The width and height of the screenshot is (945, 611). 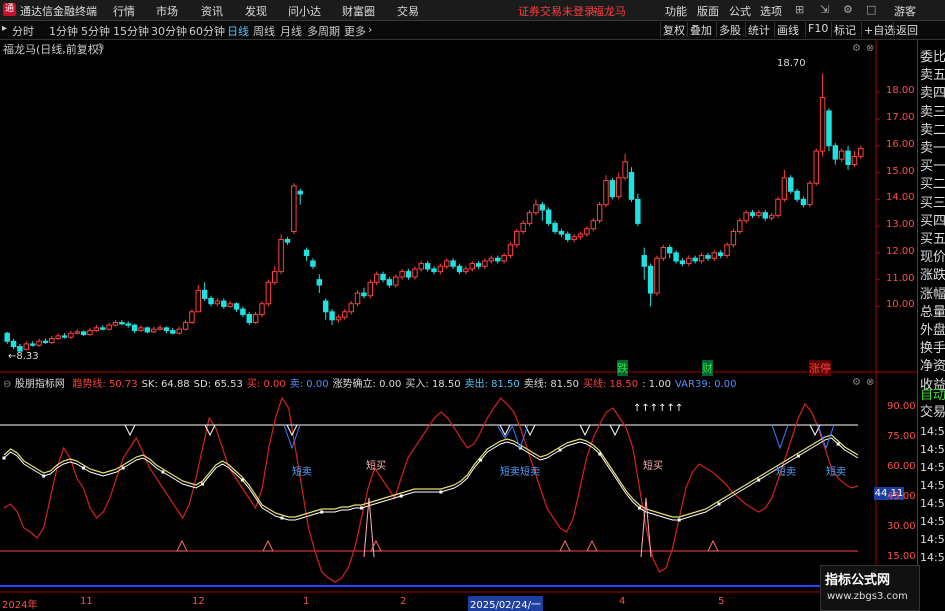 I want to click on indicator-name: 股朋指标网, so click(x=40, y=384).